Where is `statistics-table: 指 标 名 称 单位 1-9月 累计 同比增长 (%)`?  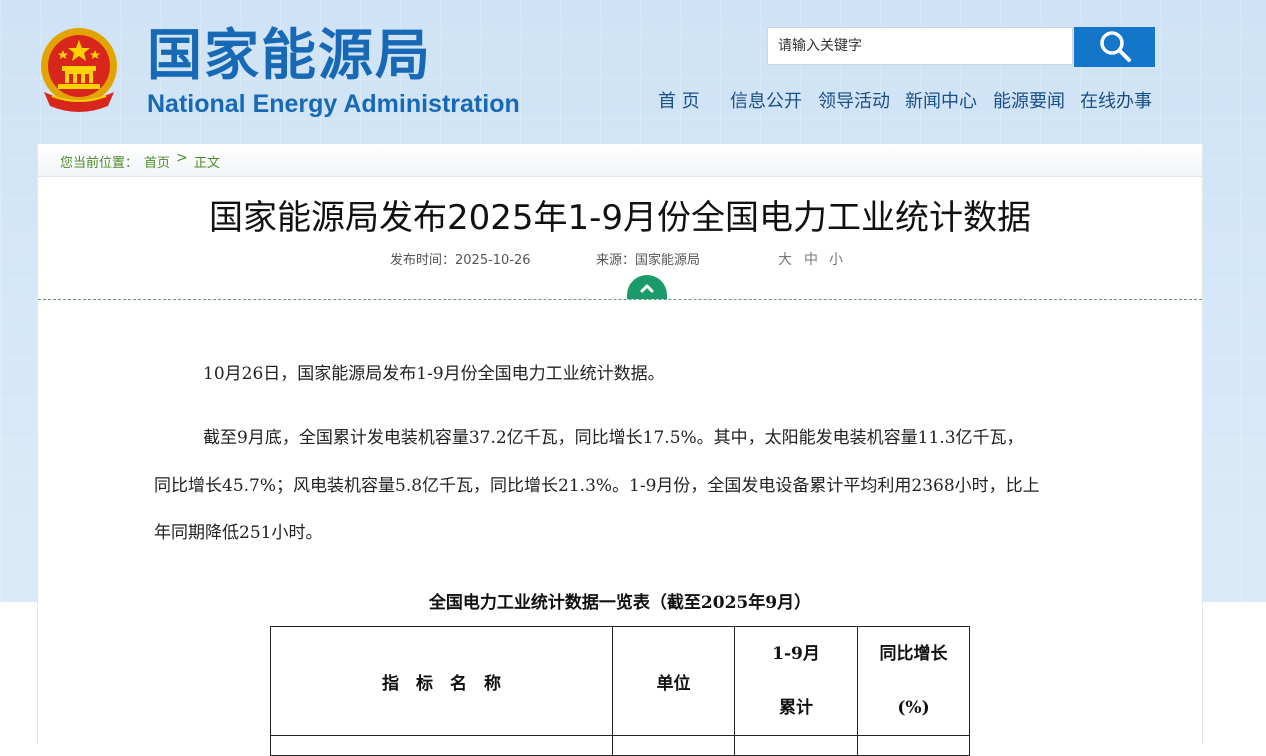 statistics-table: 指 标 名 称 单位 1-9月 累计 同比增长 (%) is located at coordinates (620, 691).